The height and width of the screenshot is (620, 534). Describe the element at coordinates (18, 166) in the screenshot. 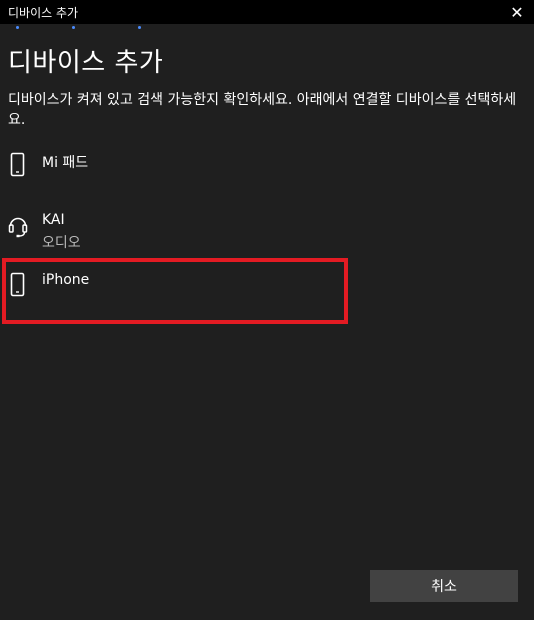

I see `phone-icon` at that location.